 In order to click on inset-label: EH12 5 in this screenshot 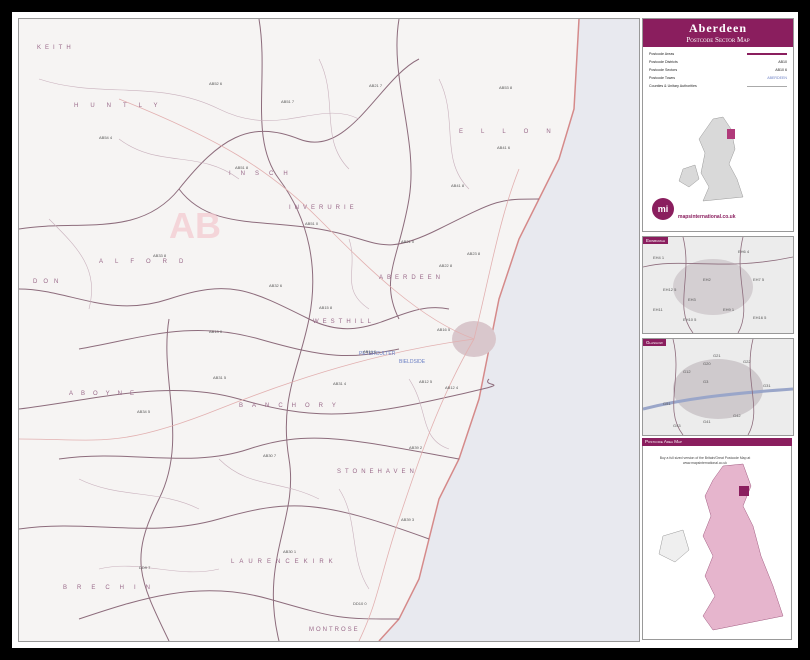, I will do `click(670, 289)`.